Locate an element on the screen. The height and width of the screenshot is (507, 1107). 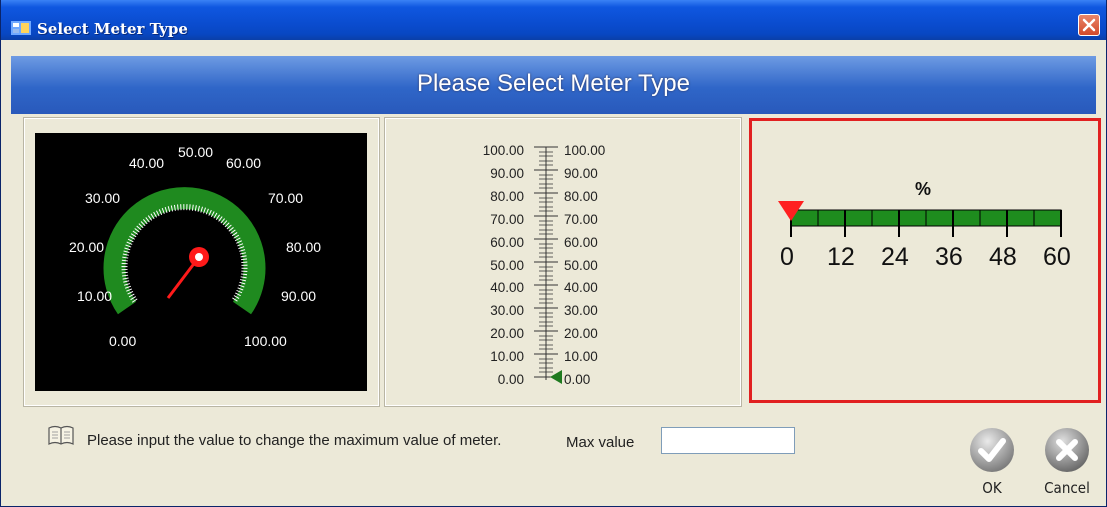
dial-label-30: 30.00 is located at coordinates (103, 198).